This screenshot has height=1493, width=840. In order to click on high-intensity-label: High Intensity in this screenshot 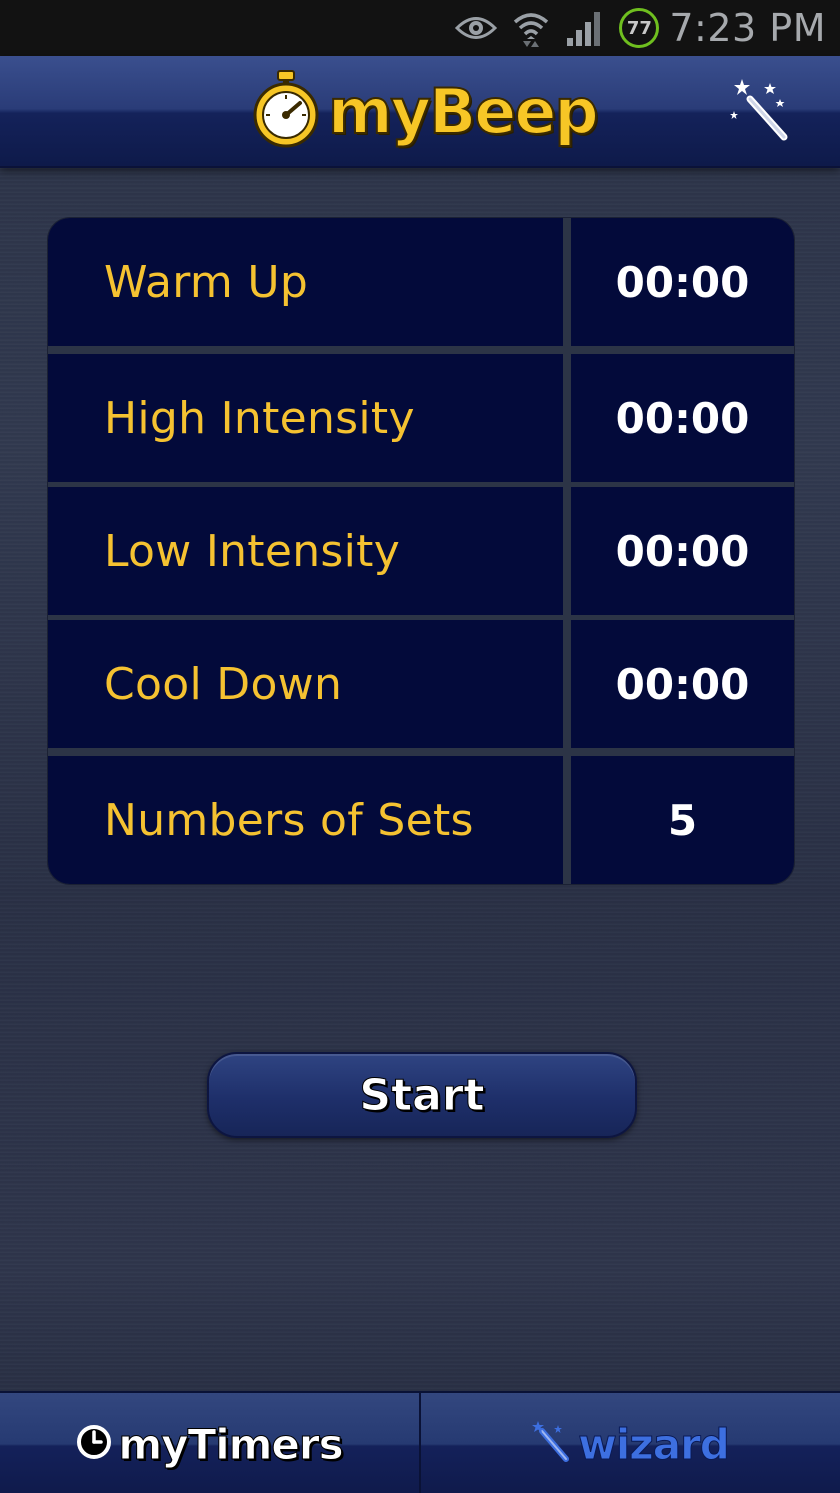, I will do `click(305, 418)`.